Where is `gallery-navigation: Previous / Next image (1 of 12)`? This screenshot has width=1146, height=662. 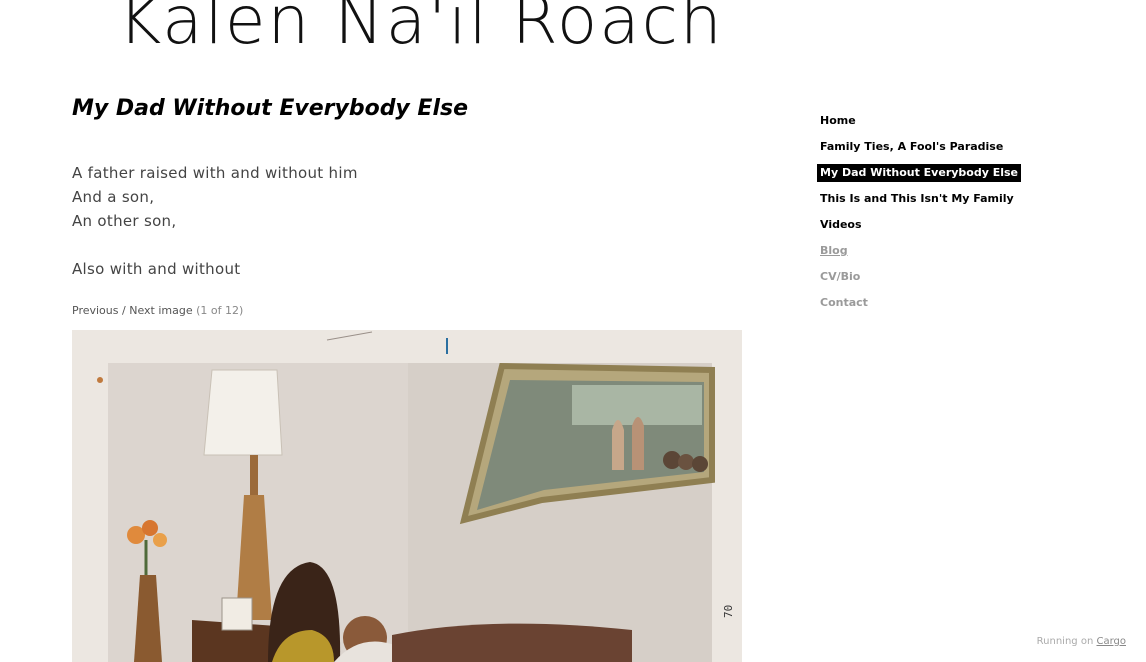 gallery-navigation: Previous / Next image (1 of 12) is located at coordinates (157, 310).